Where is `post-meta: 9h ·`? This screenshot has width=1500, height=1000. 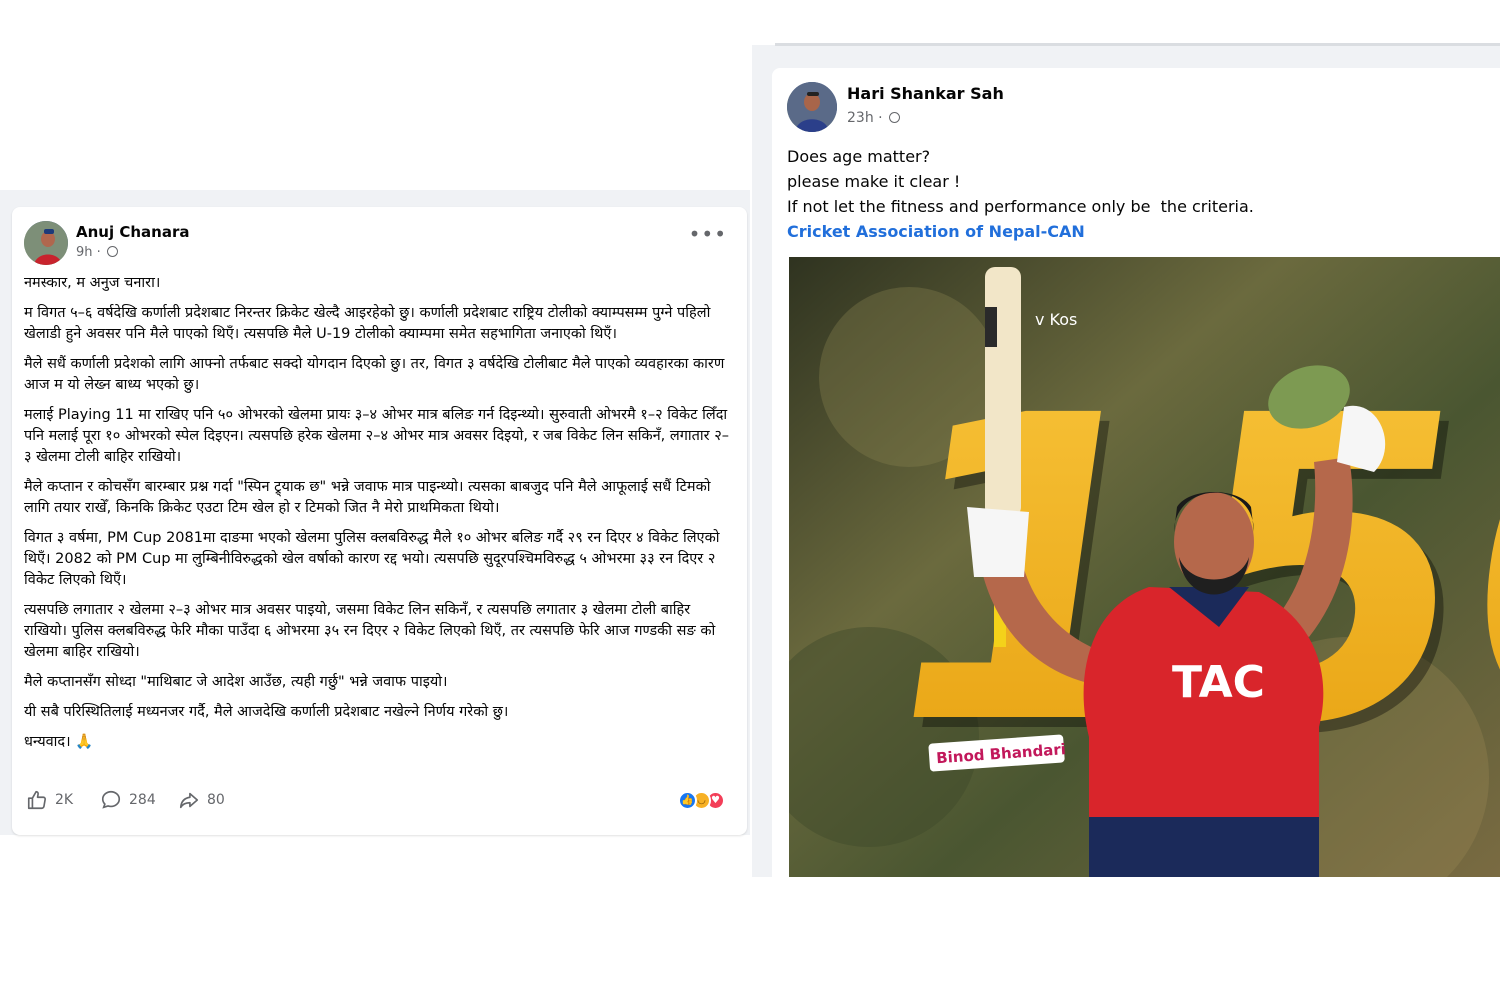
post-meta: 9h · is located at coordinates (97, 252).